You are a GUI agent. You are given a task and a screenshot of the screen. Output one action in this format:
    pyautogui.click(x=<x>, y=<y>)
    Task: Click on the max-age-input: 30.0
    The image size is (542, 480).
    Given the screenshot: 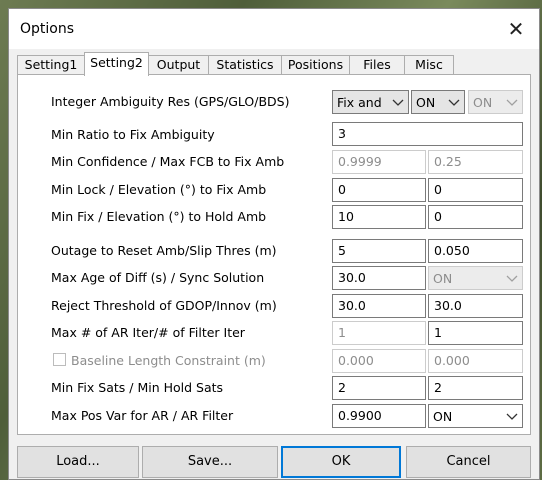 What is the action you would take?
    pyautogui.click(x=379, y=278)
    